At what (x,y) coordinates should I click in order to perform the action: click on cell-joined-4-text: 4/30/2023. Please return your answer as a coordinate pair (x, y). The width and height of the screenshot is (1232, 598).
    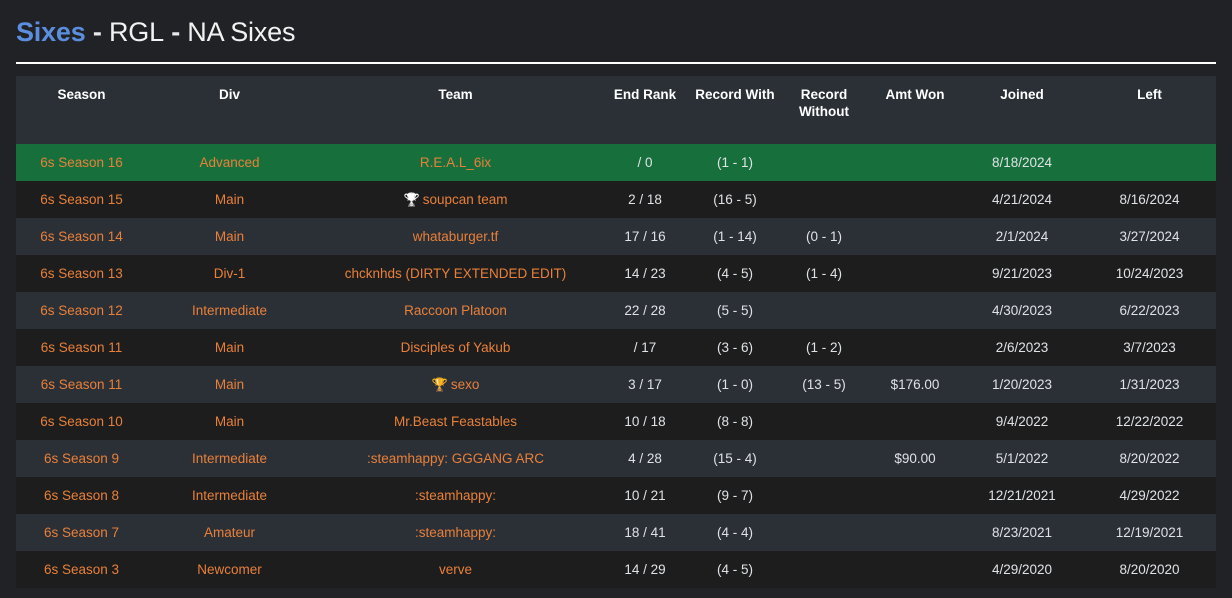
    Looking at the image, I should click on (1022, 310).